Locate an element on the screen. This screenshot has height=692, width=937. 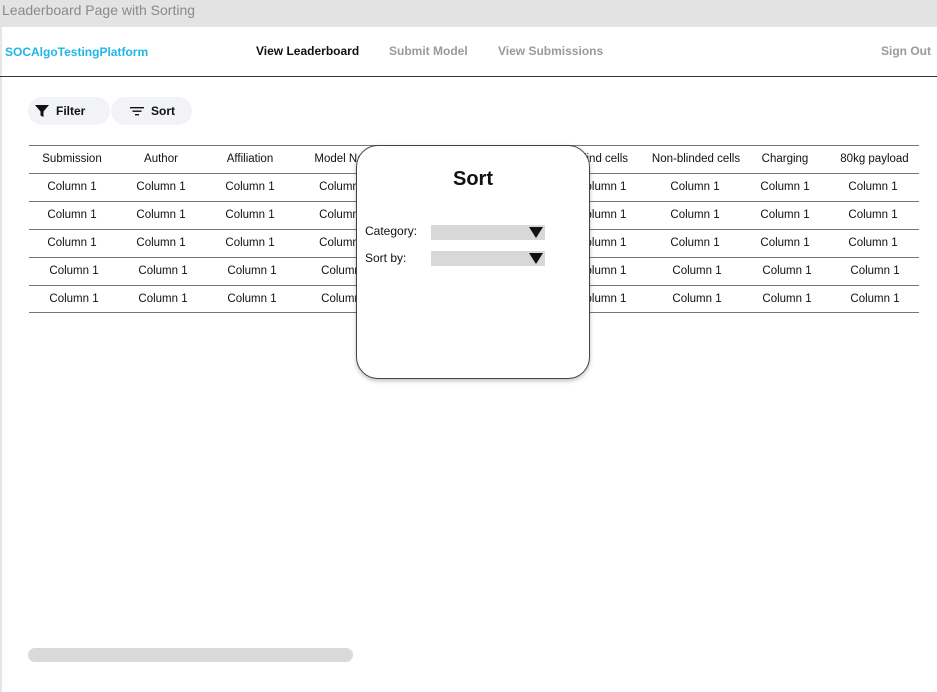
sign-out-link: Sign Out is located at coordinates (906, 51).